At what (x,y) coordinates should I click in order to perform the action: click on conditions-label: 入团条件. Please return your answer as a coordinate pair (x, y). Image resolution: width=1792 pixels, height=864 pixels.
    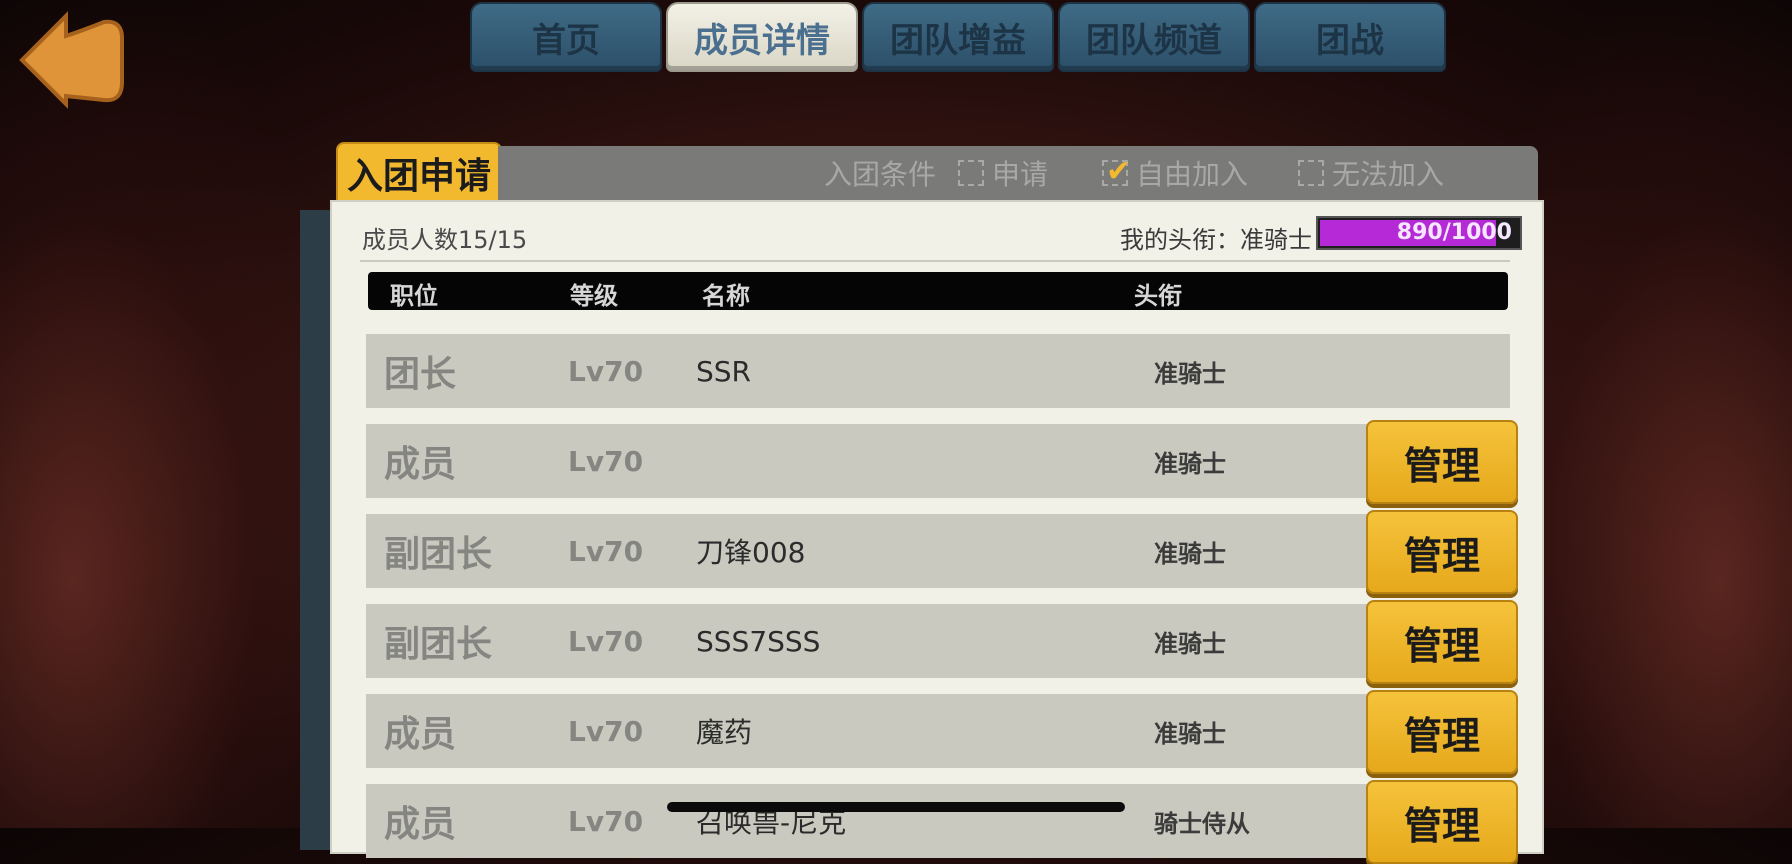
    Looking at the image, I should click on (880, 174).